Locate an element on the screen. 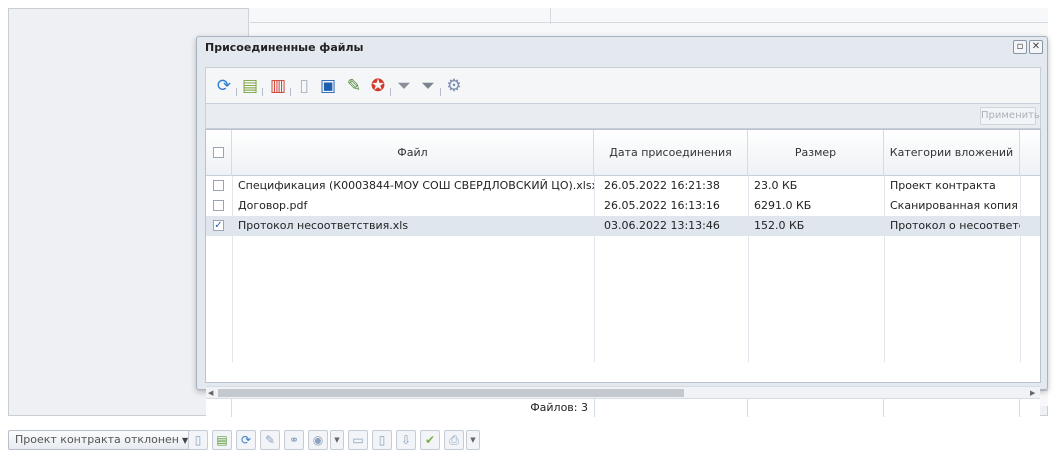 This screenshot has height=456, width=1054. header-select-all-cell is located at coordinates (219, 153).